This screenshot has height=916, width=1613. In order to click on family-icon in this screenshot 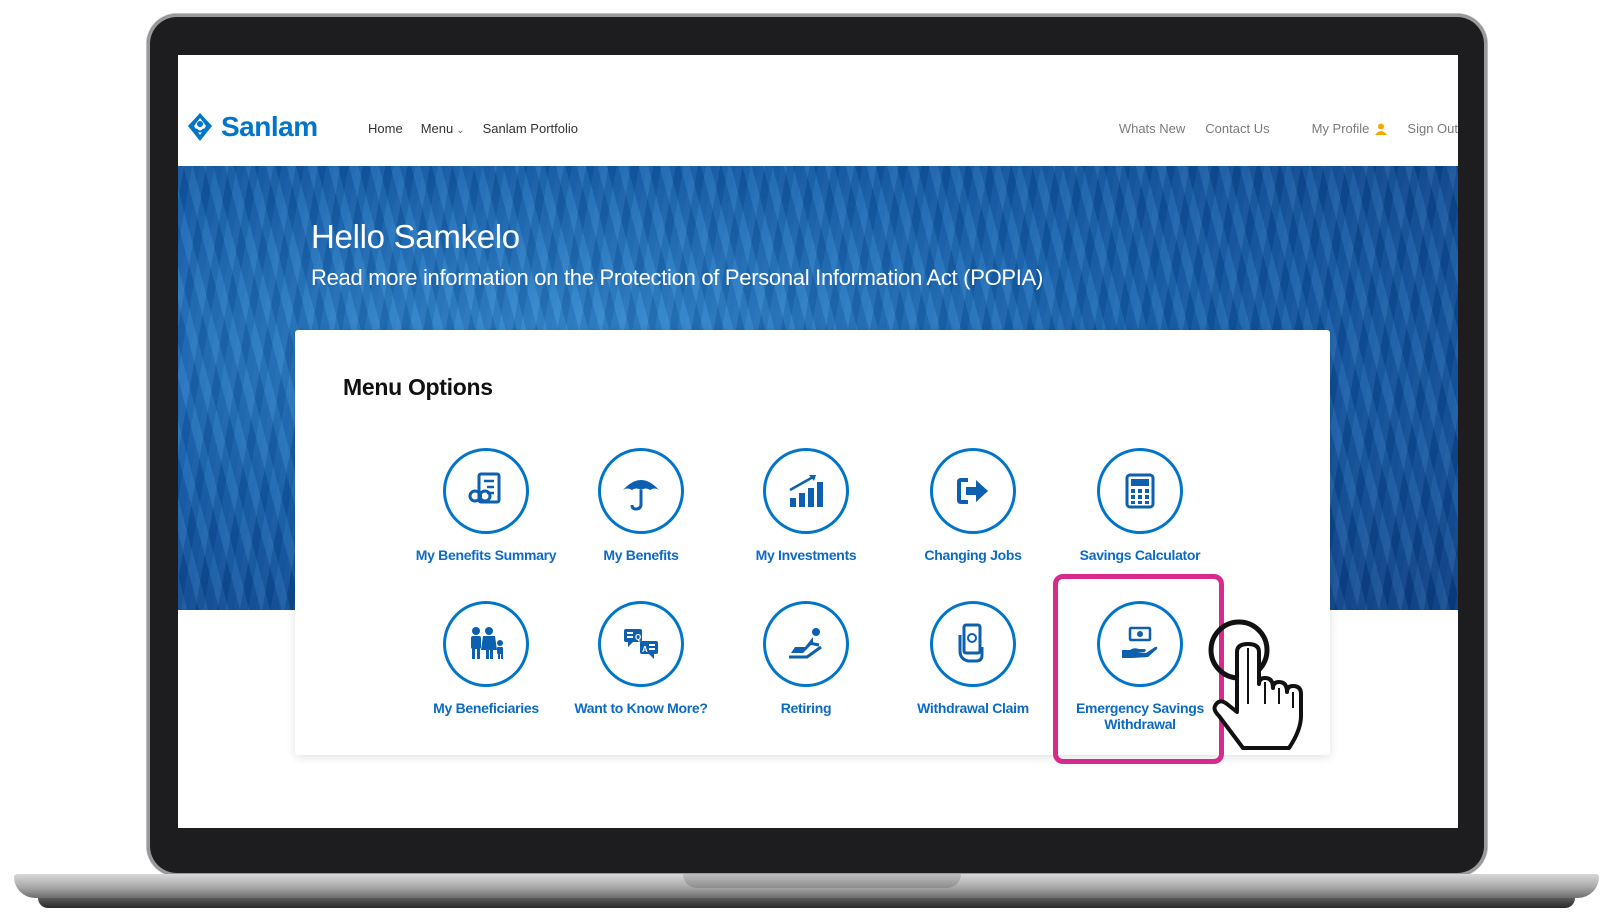, I will do `click(486, 644)`.